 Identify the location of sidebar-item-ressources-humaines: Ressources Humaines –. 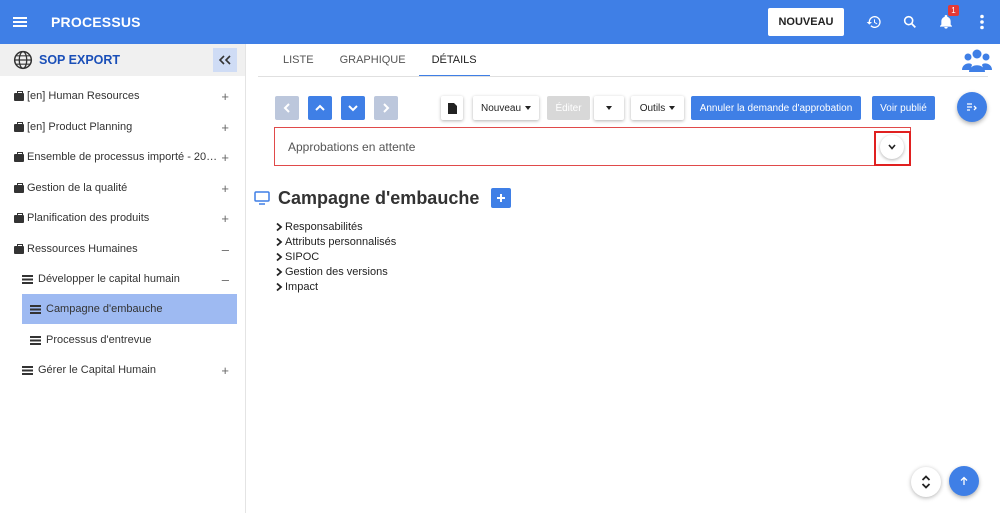
(122, 249).